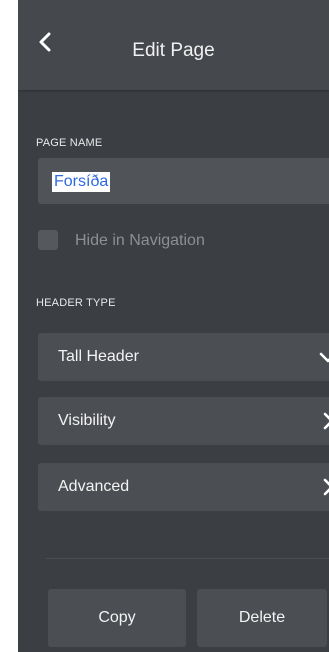 The height and width of the screenshot is (652, 329). I want to click on advanced-label: Advanced, so click(94, 486).